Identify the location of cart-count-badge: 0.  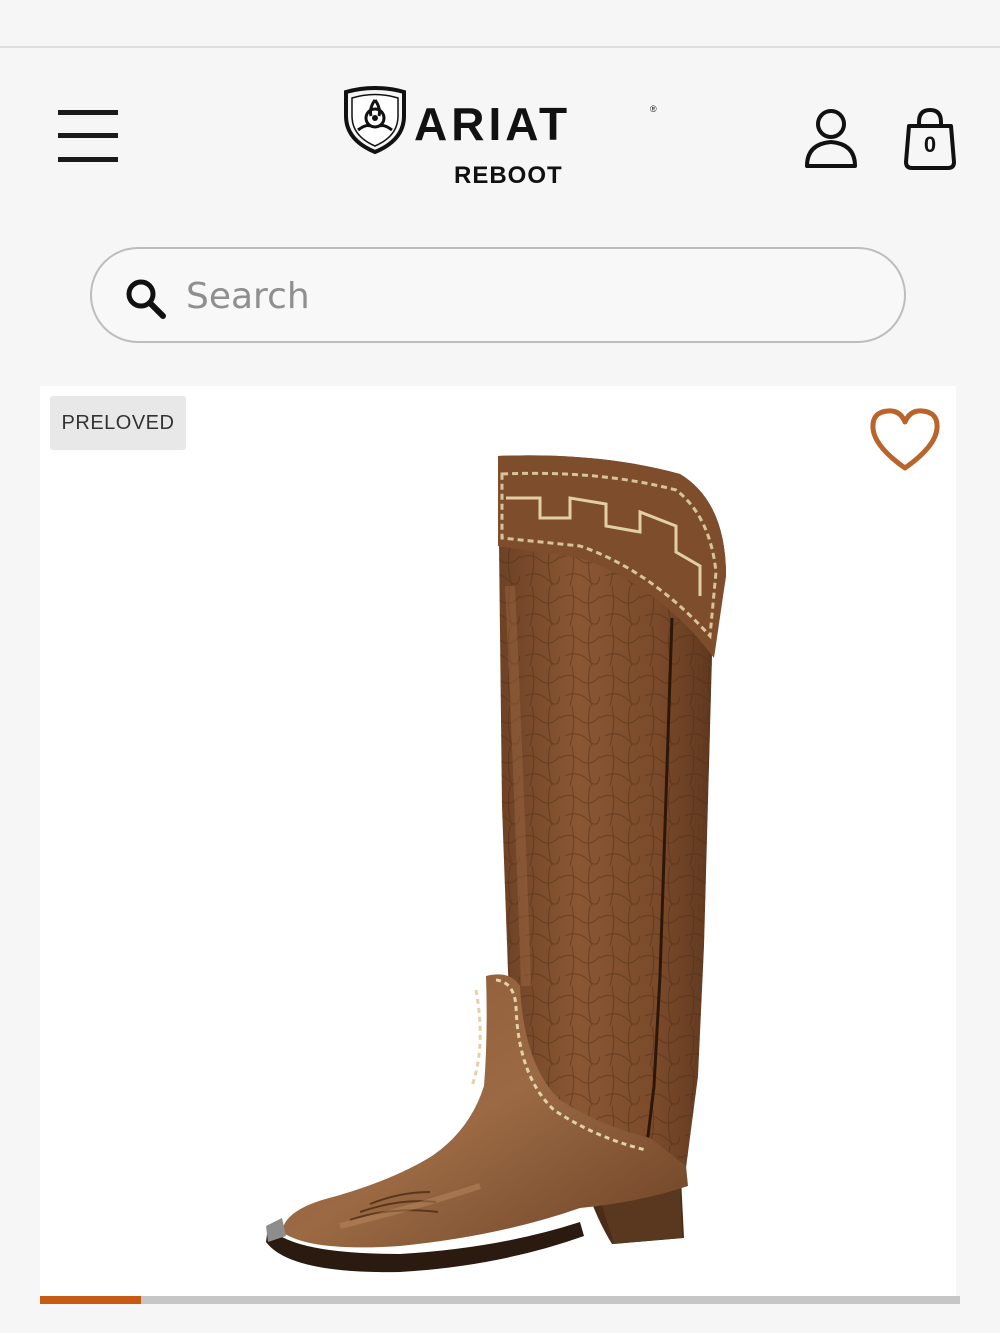
(930, 144).